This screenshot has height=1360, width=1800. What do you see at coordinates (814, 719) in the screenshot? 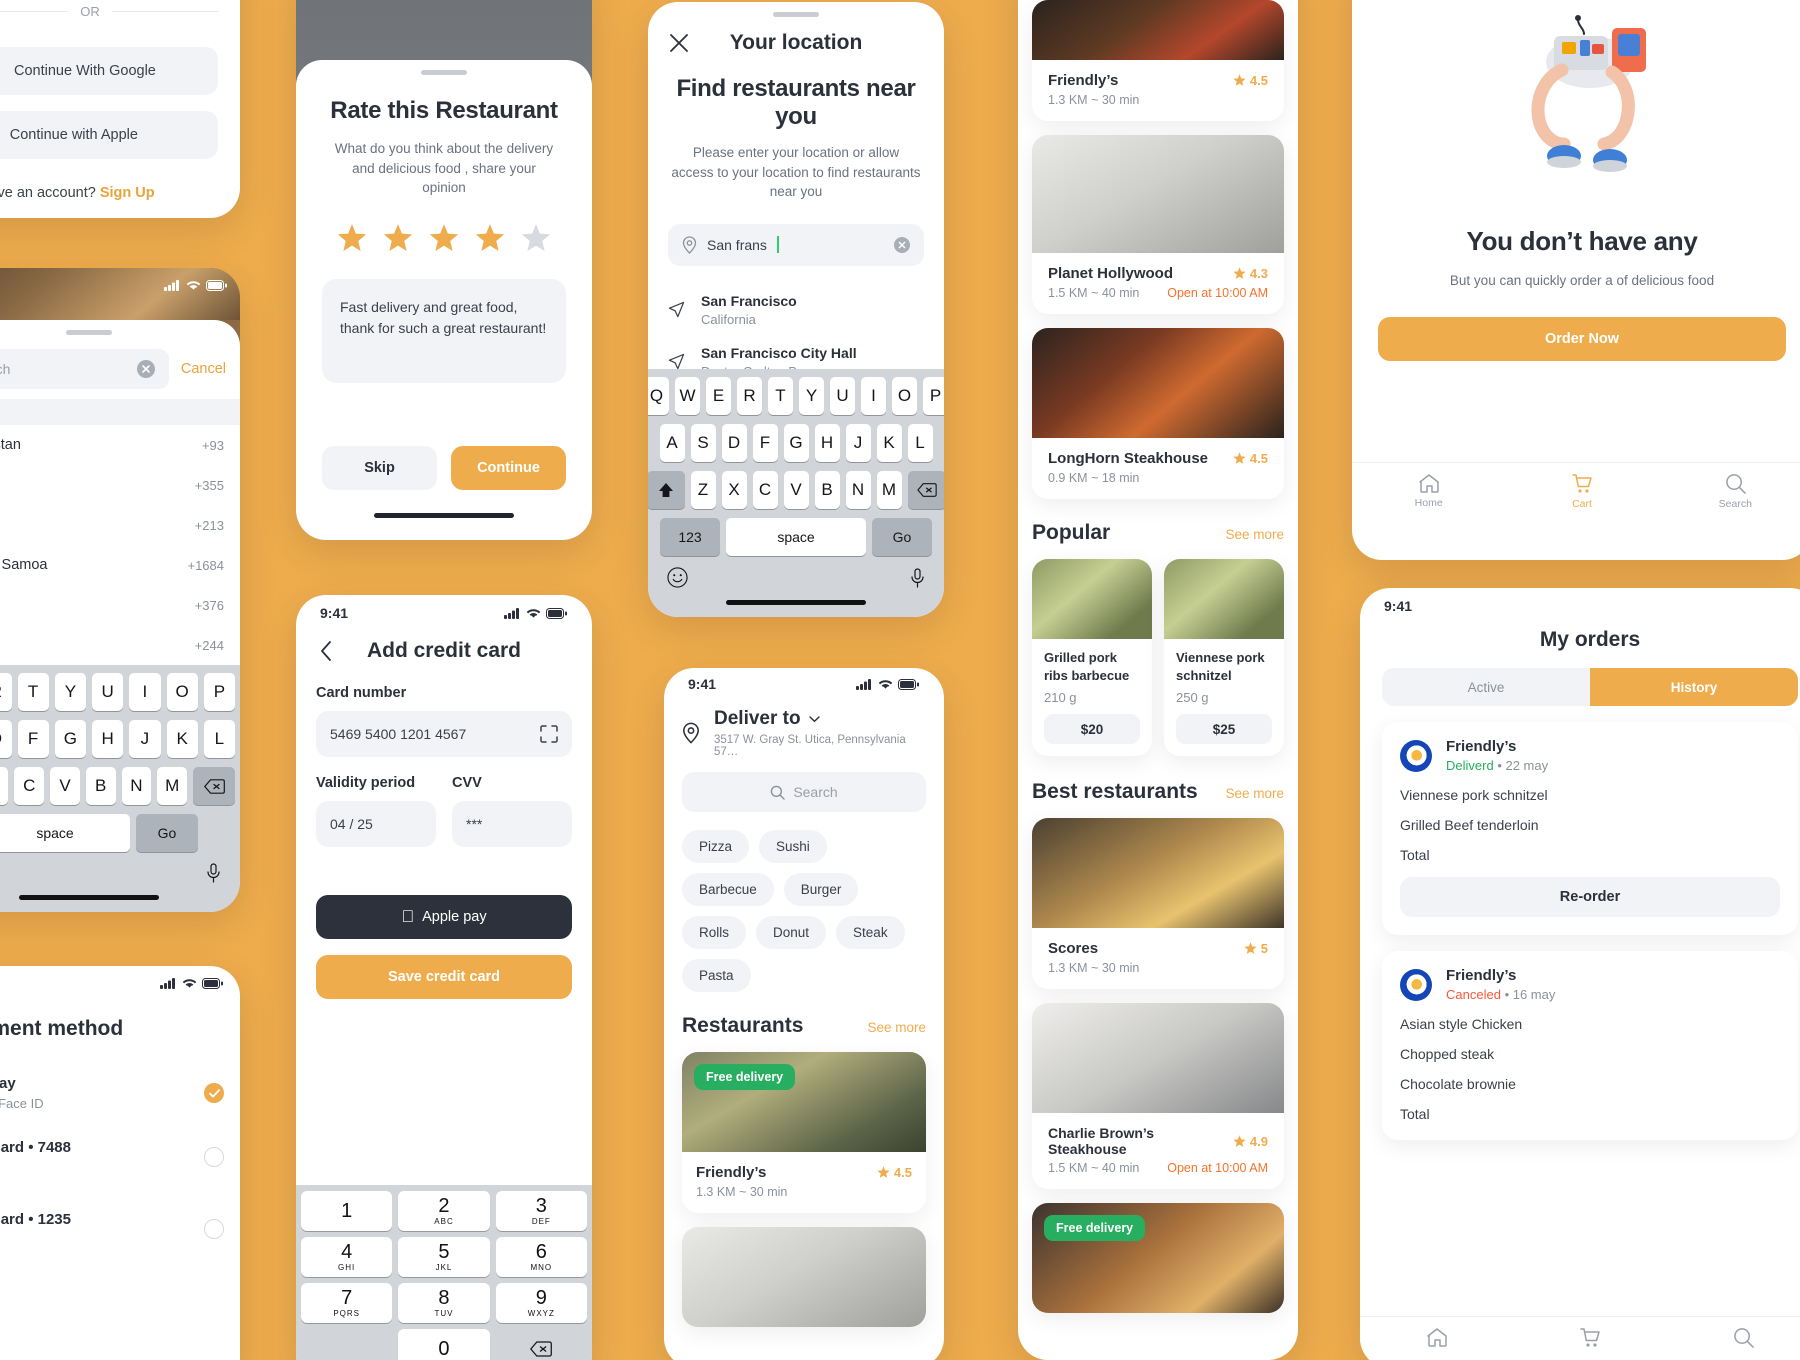
I see `chevron-down-icon` at bounding box center [814, 719].